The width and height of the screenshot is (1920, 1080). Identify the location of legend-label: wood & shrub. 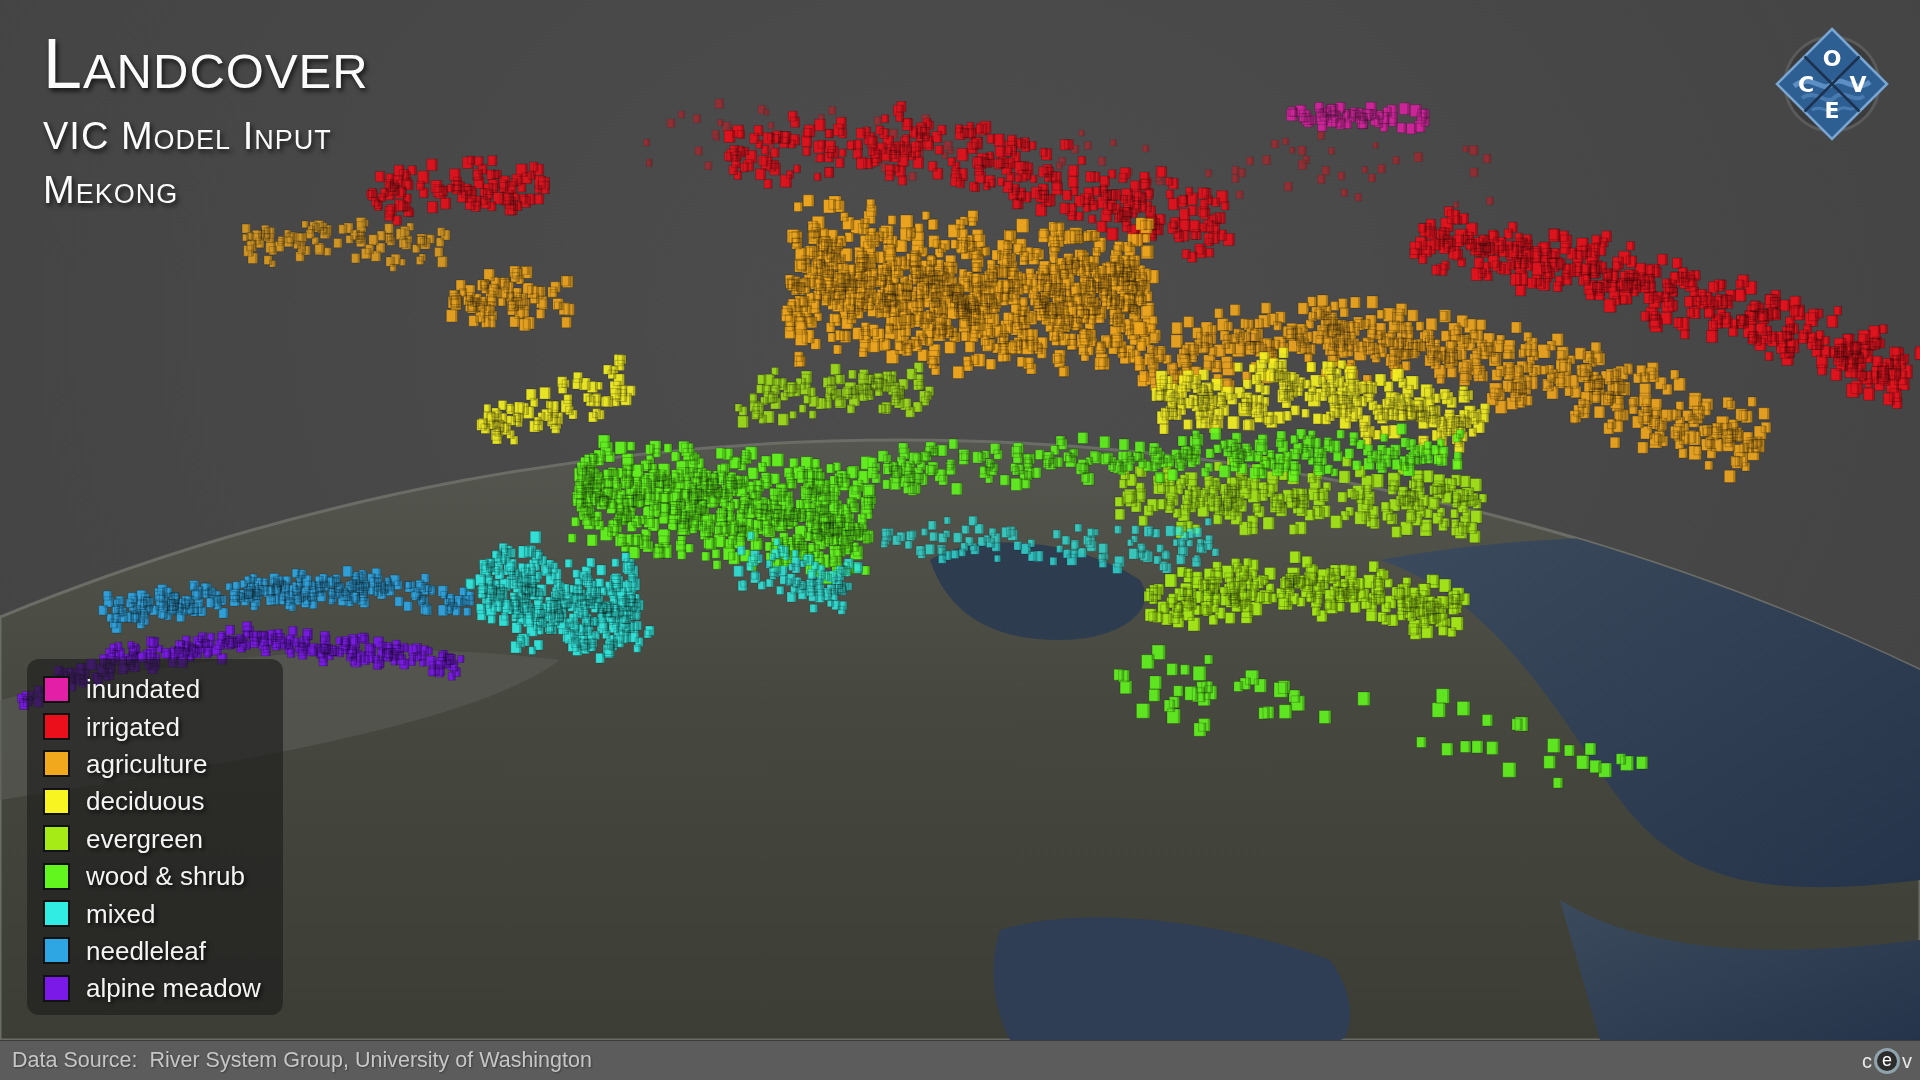
(165, 876).